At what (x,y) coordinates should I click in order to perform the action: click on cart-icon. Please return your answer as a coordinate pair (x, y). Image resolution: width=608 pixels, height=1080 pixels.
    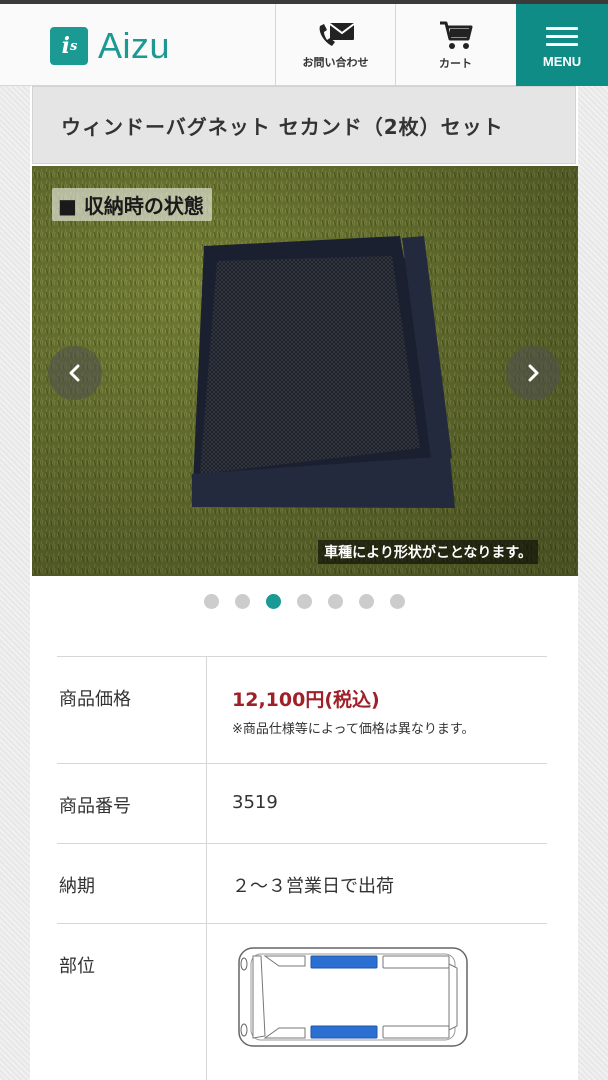
    Looking at the image, I should click on (455, 35).